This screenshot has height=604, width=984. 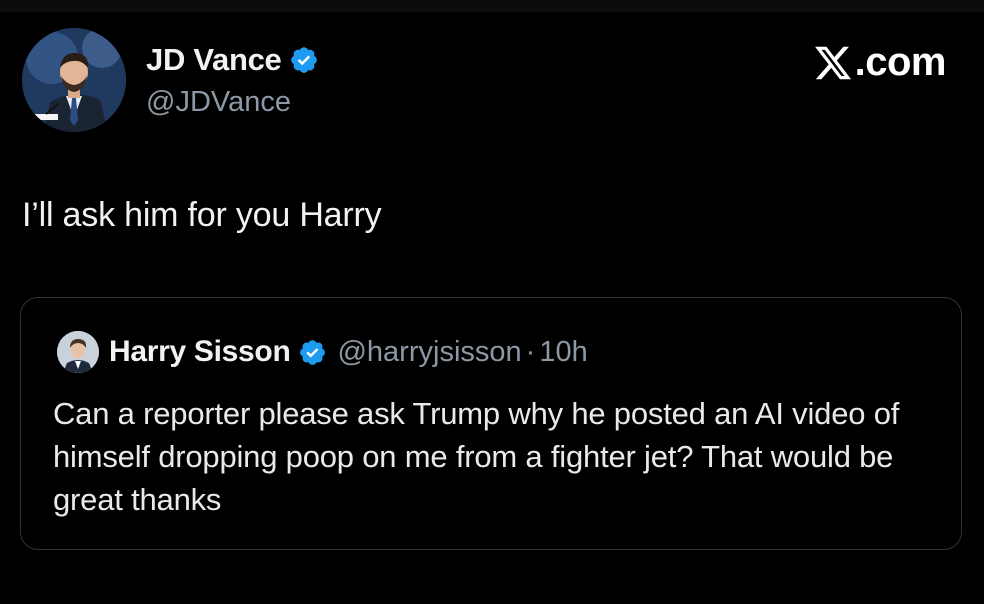 I want to click on quoted-author-avatar, so click(x=78, y=352).